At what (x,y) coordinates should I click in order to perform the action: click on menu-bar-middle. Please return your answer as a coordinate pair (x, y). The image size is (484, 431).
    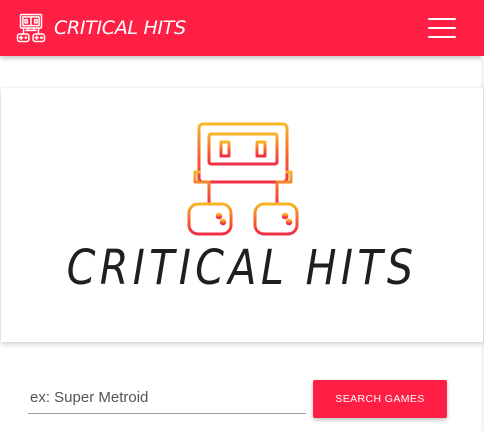
    Looking at the image, I should click on (442, 28).